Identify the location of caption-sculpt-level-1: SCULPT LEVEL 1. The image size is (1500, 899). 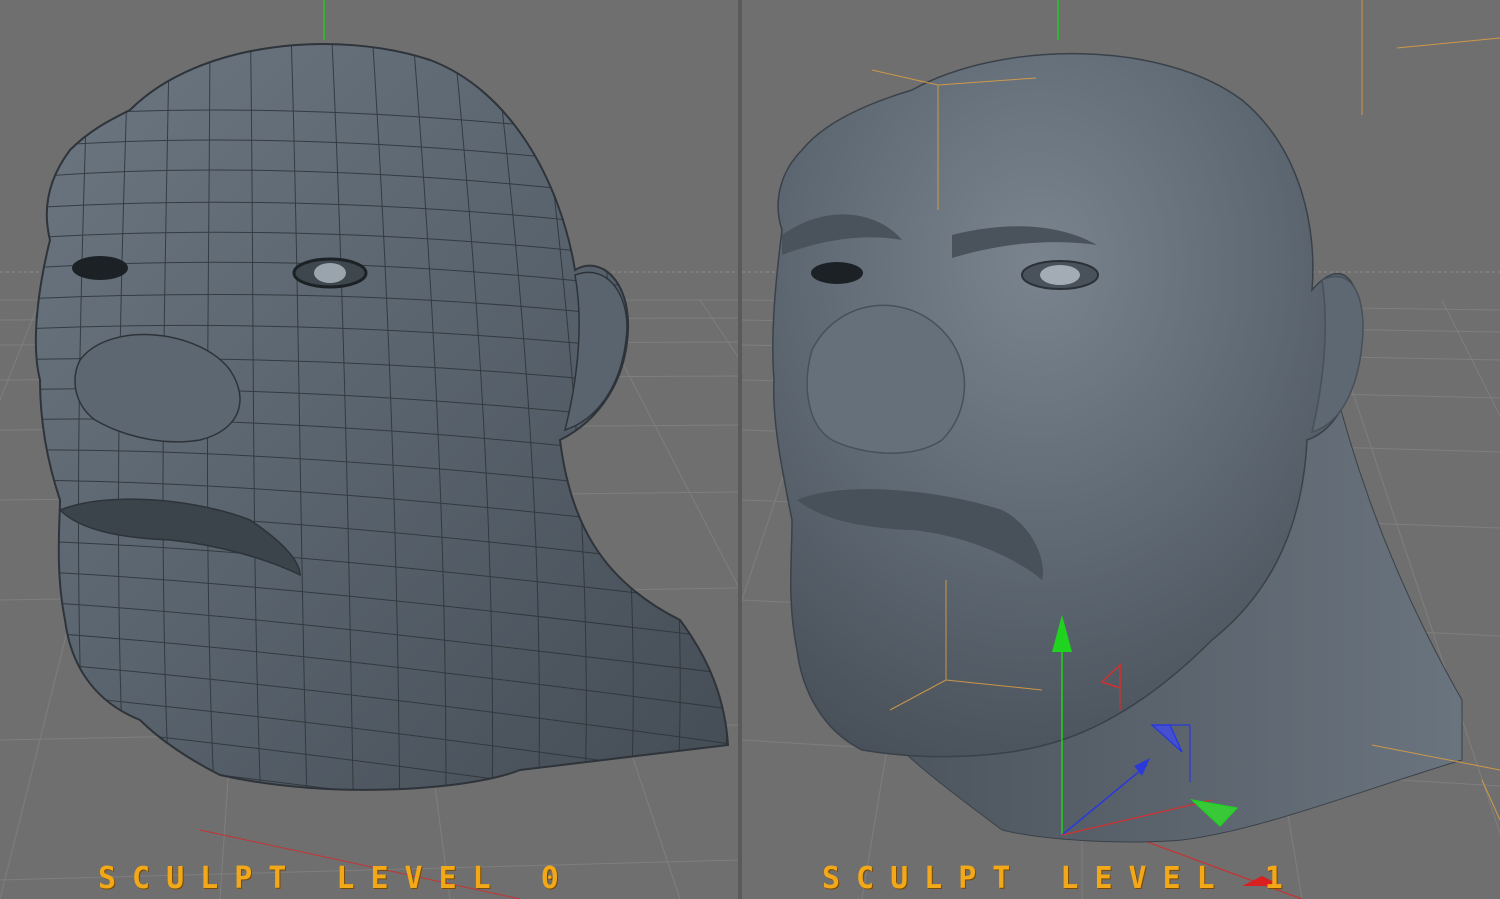
(1060, 878).